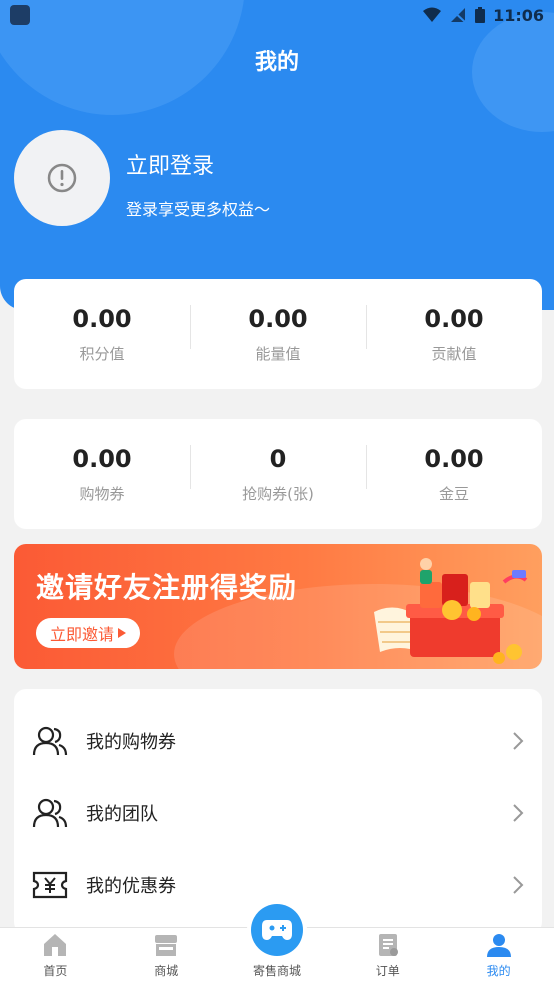  Describe the element at coordinates (55, 945) in the screenshot. I see `home-icon` at that location.